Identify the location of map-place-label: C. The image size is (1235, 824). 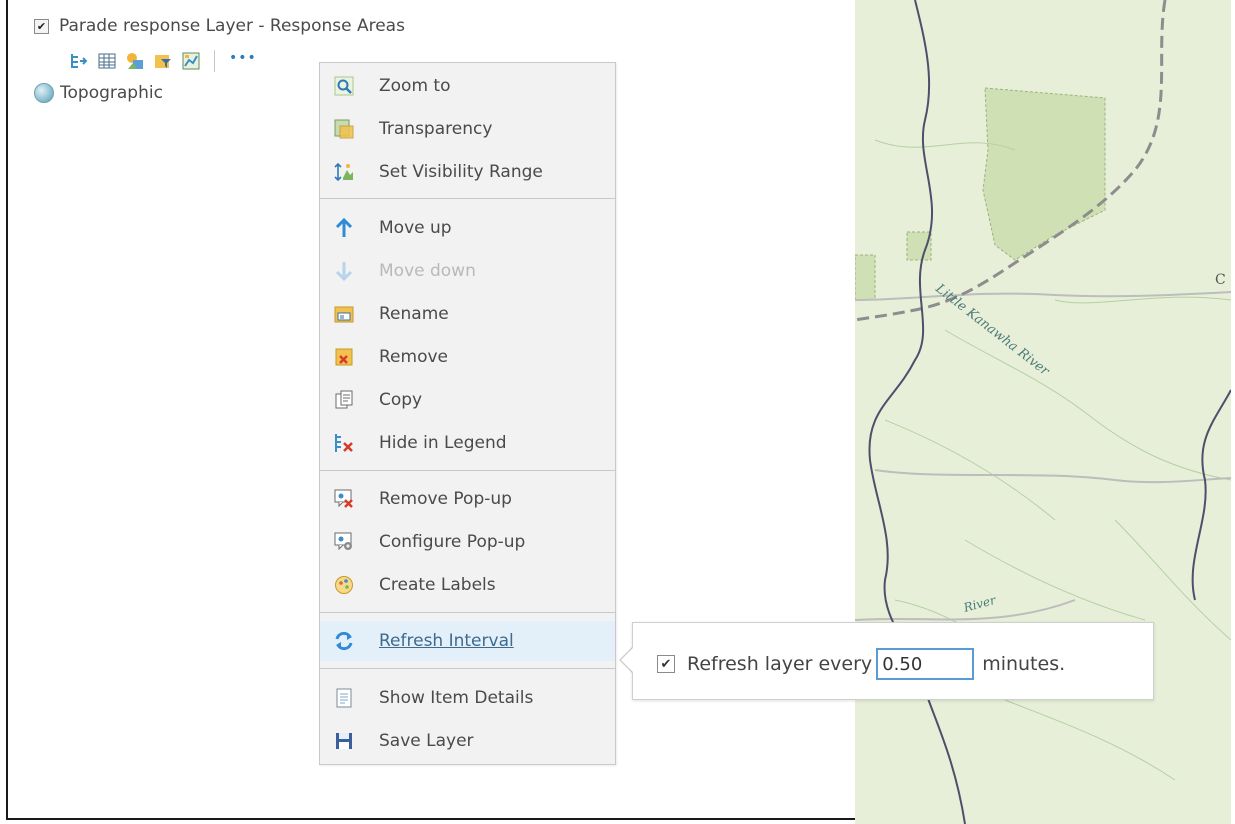
(1220, 280).